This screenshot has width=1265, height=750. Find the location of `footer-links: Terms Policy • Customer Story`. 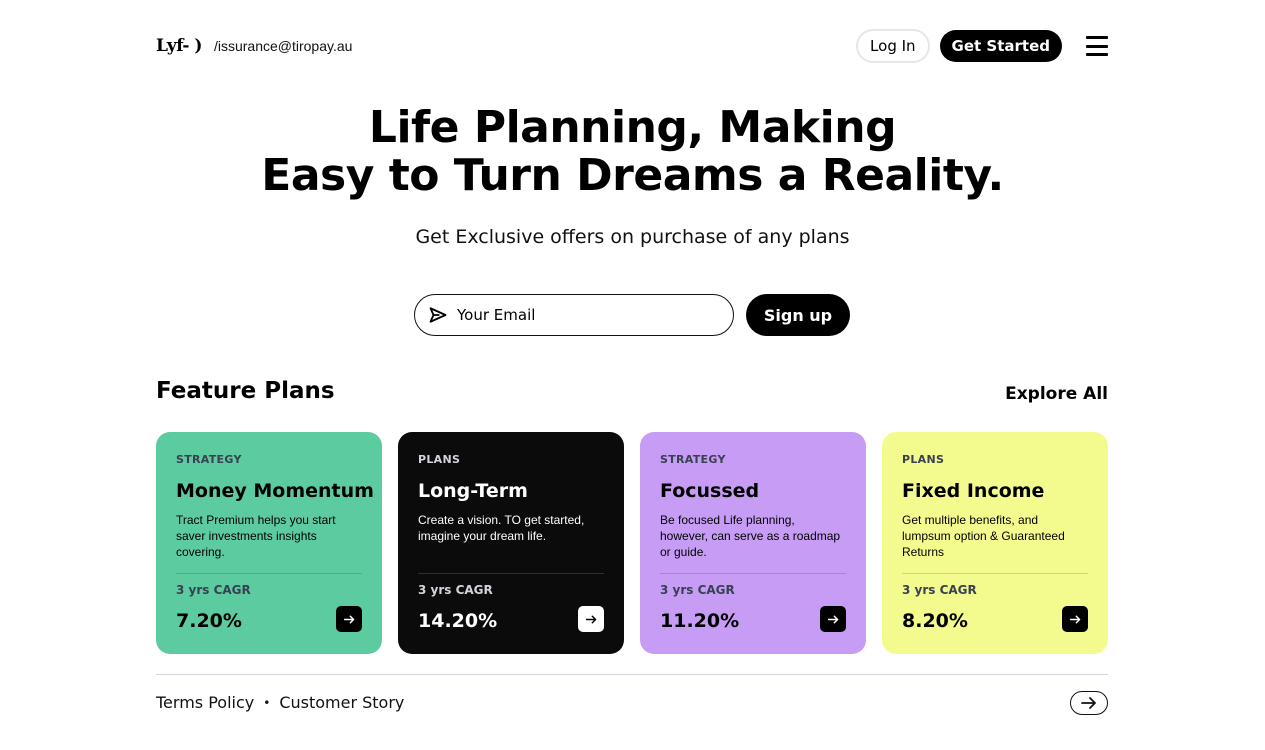

footer-links: Terms Policy • Customer Story is located at coordinates (280, 702).